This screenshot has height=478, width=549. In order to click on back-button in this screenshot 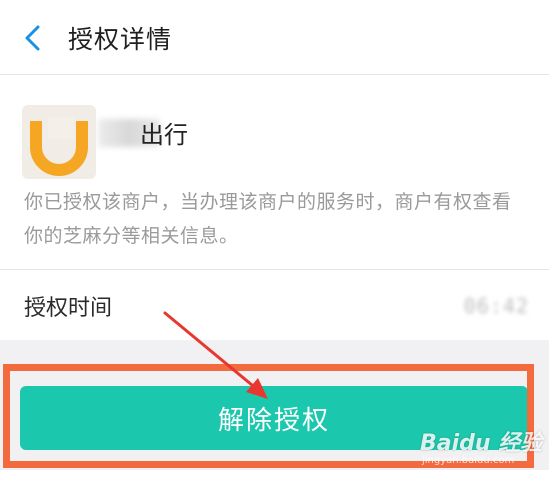, I will do `click(34, 38)`.